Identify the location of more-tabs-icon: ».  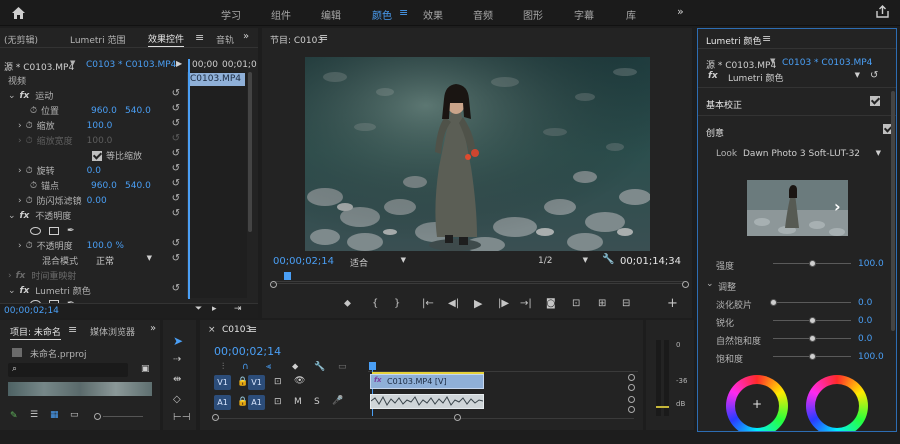
(153, 328).